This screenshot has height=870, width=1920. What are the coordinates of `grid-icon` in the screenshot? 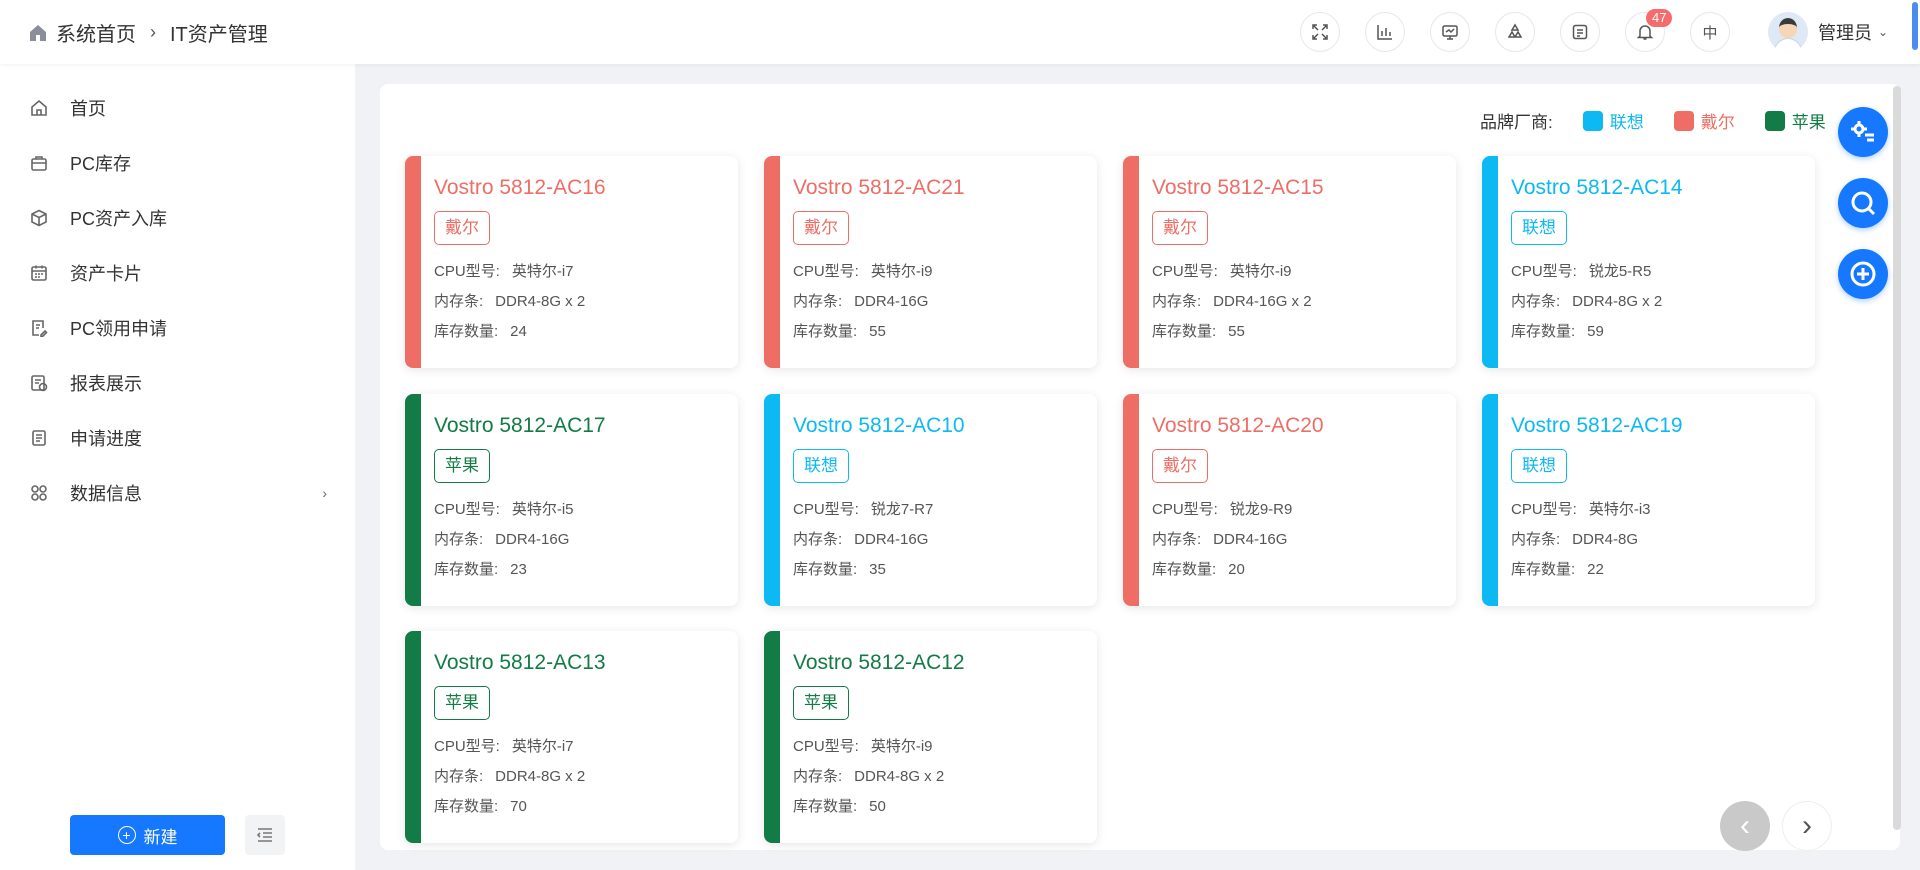 It's located at (39, 492).